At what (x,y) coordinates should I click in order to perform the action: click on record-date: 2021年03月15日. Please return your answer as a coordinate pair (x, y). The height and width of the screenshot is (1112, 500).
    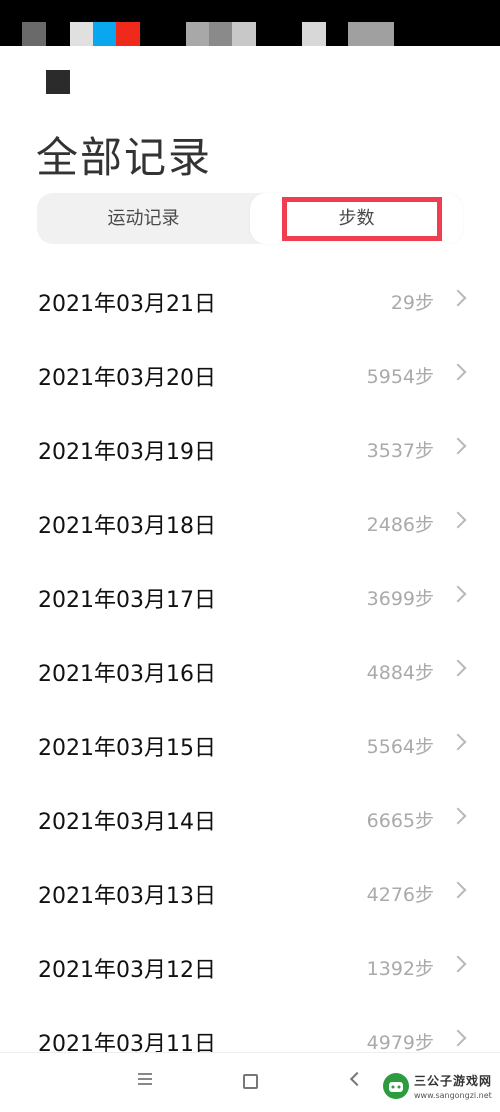
    Looking at the image, I should click on (127, 748).